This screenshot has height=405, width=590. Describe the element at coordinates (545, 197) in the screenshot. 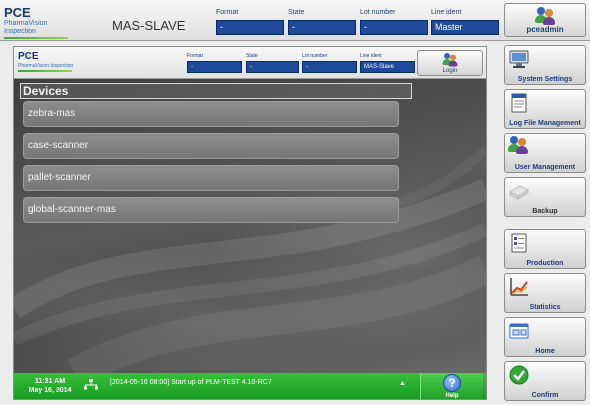

I see `backup-button: Backup` at that location.